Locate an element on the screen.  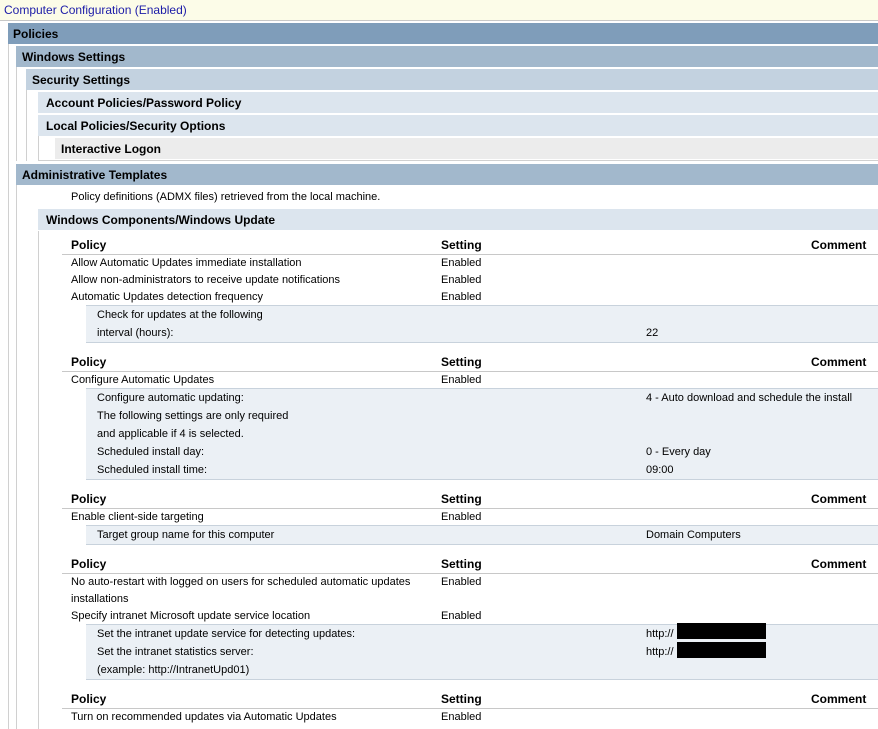
section-local-policies: Local Policies/Security Options is located at coordinates (458, 125).